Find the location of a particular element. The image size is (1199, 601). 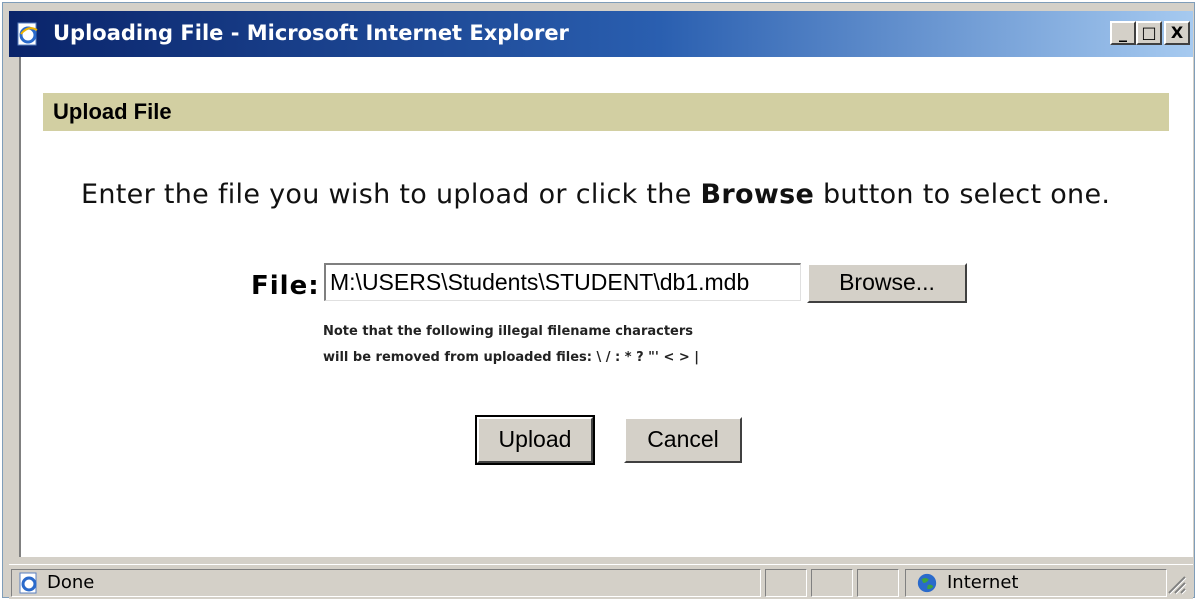

section-title: Upload File is located at coordinates (112, 111).